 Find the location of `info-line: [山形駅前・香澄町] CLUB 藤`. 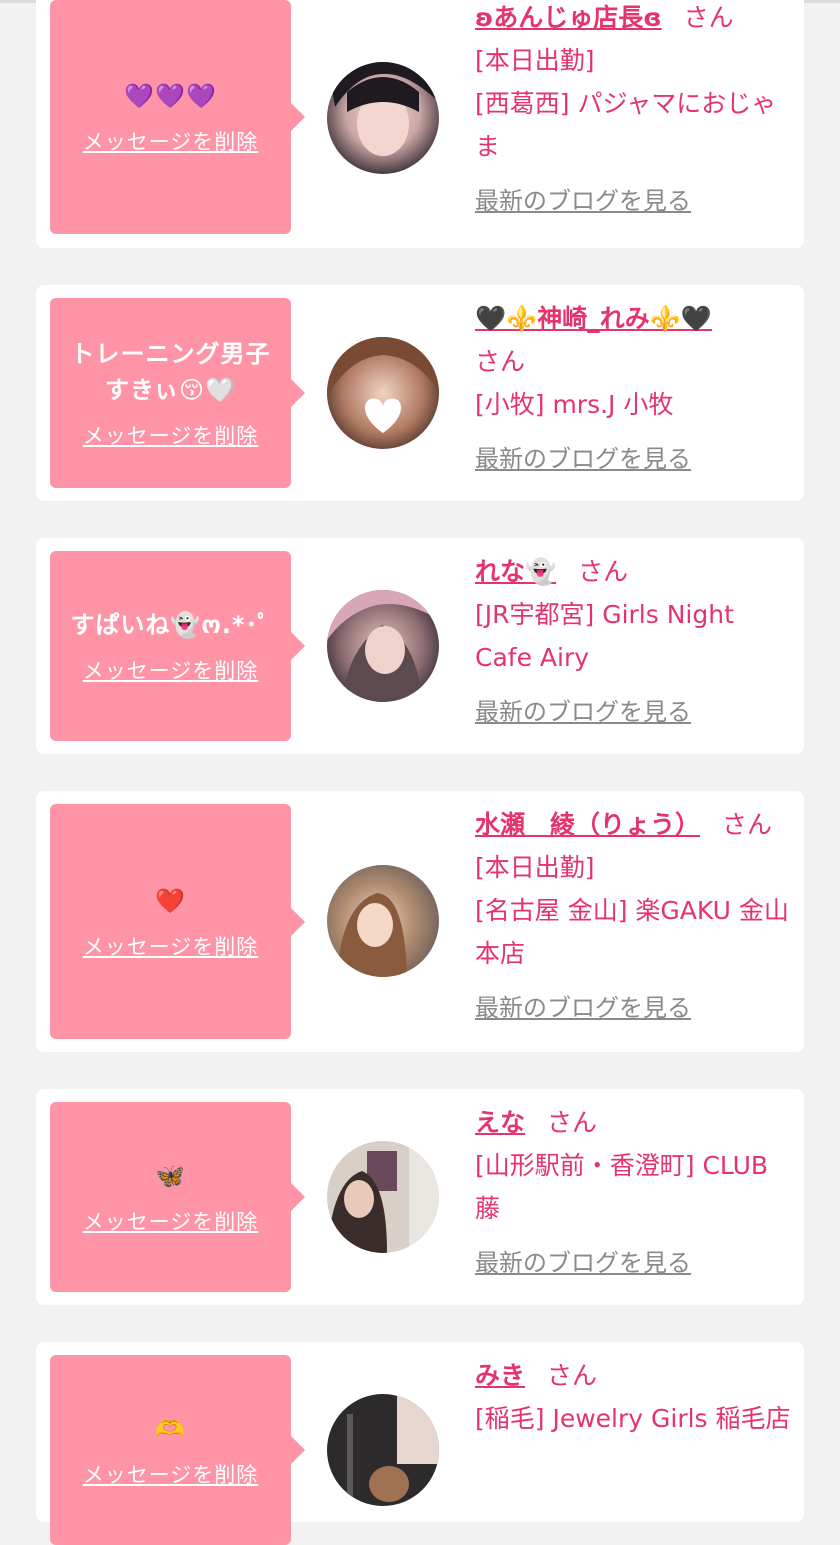

info-line: [山形駅前・香澄町] CLUB 藤 is located at coordinates (622, 1187).